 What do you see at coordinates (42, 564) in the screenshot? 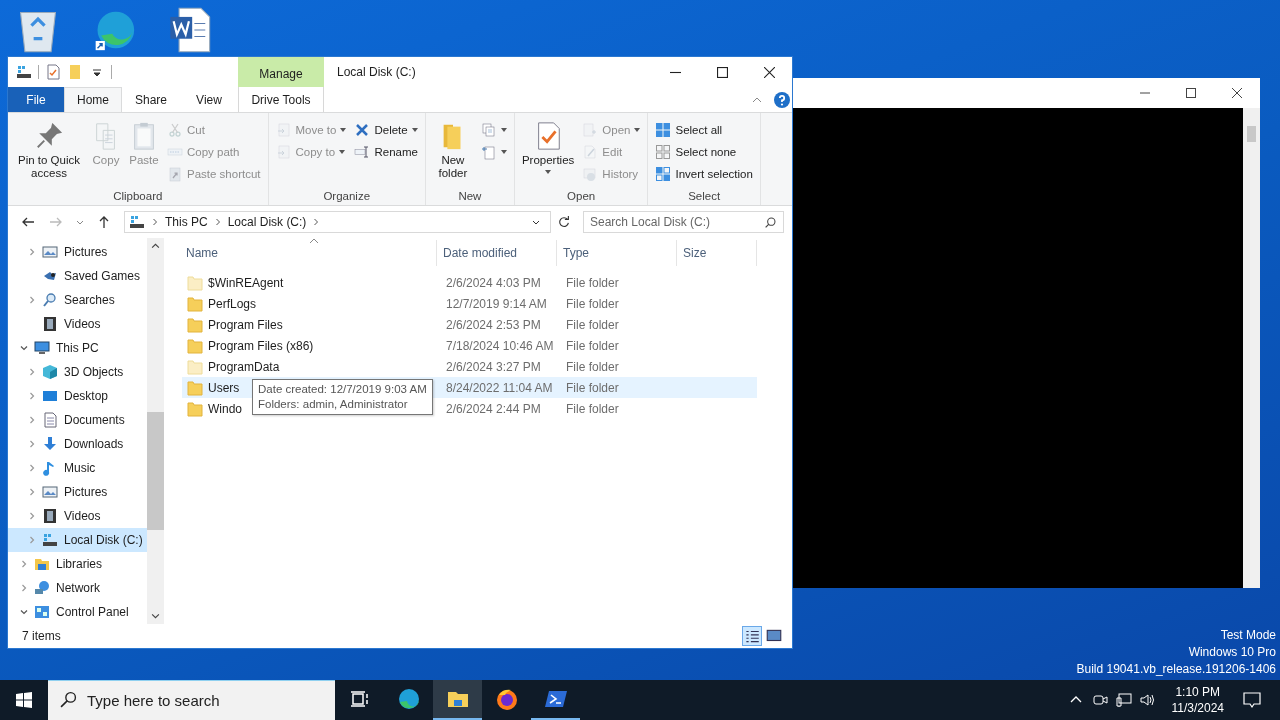
I see `libraries-icon` at bounding box center [42, 564].